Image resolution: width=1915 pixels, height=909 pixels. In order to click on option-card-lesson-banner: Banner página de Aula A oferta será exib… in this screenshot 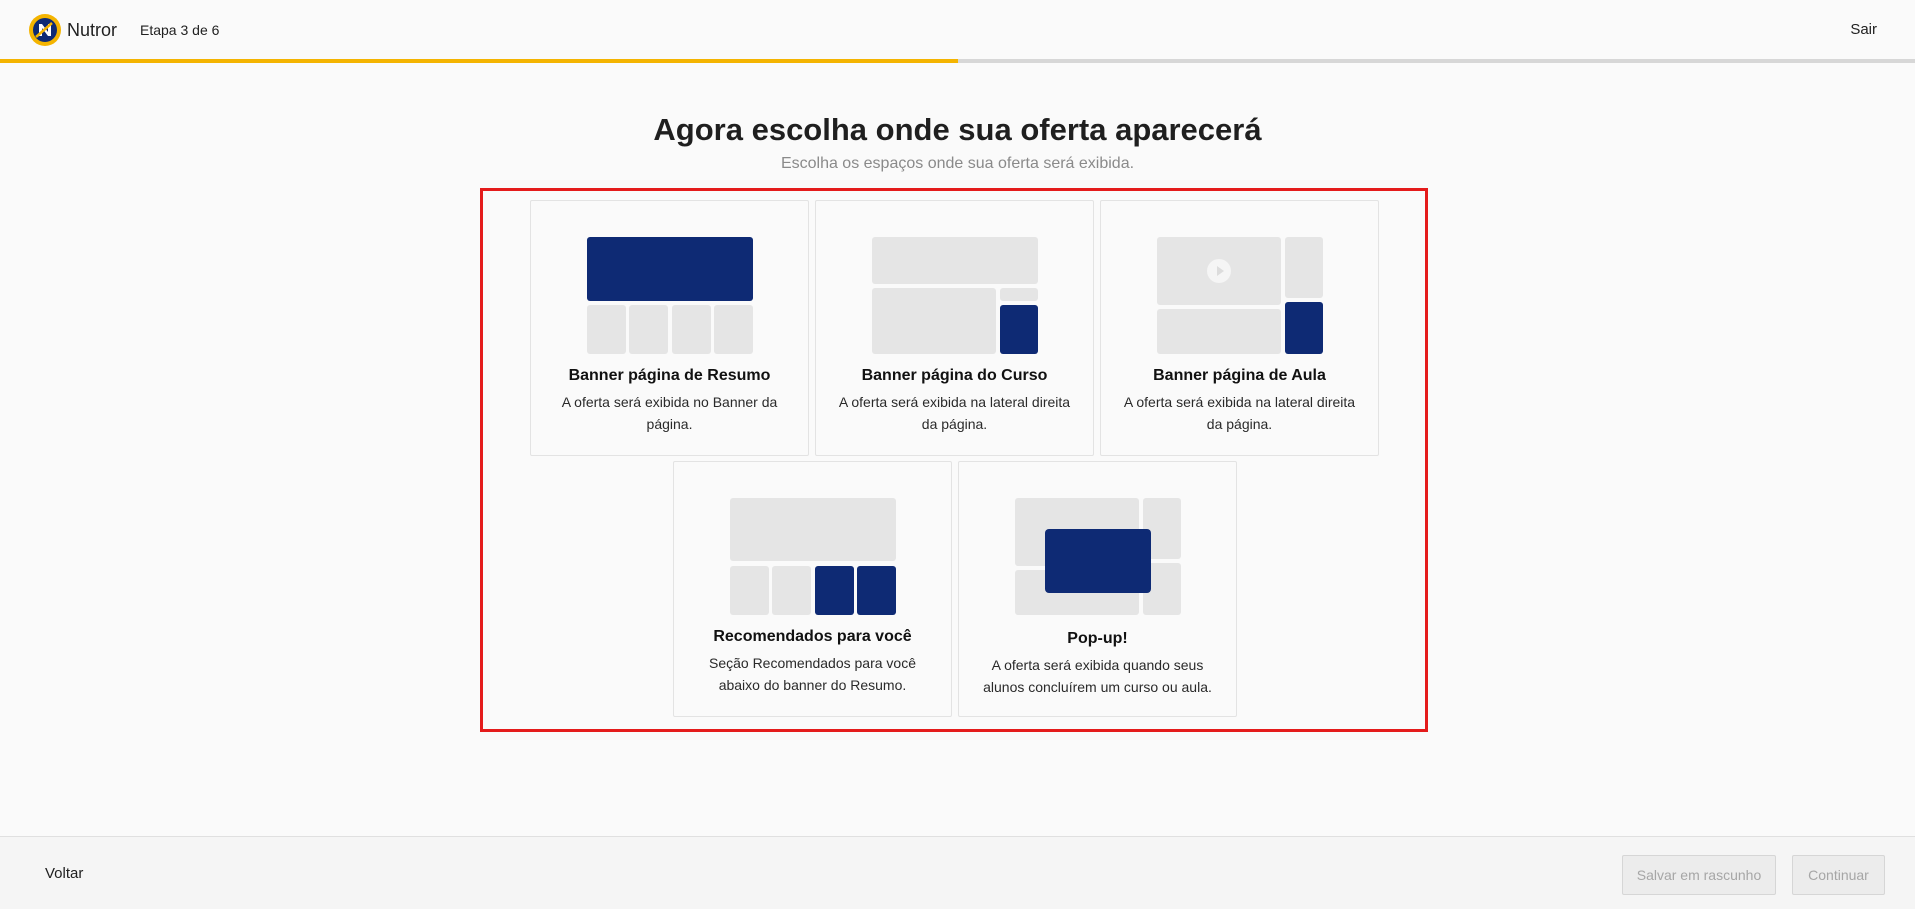, I will do `click(1239, 328)`.